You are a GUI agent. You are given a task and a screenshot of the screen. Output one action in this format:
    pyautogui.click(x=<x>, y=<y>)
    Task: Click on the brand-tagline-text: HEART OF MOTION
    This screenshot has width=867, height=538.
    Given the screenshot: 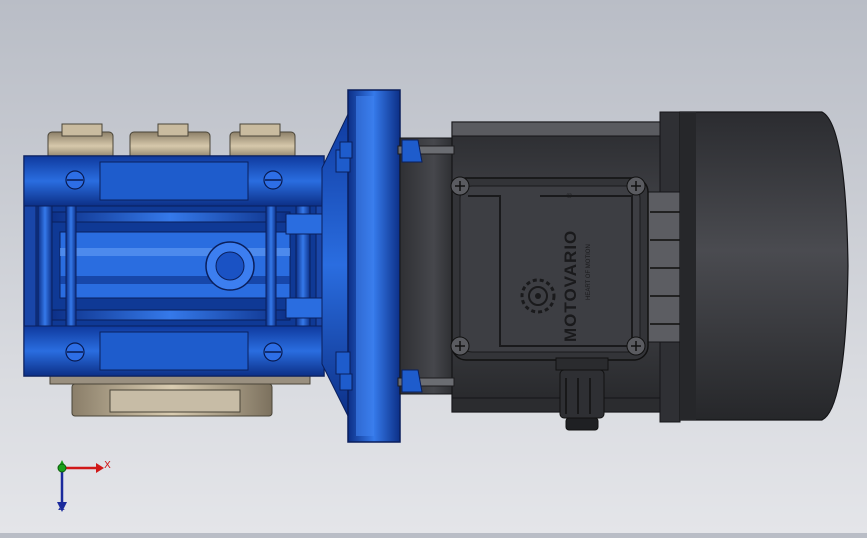 What is the action you would take?
    pyautogui.click(x=589, y=272)
    